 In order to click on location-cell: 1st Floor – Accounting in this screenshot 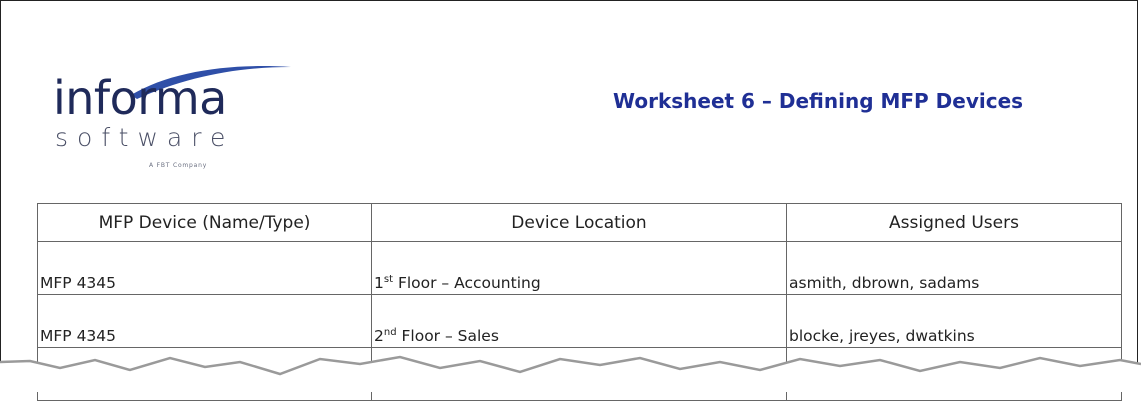, I will do `click(579, 268)`.